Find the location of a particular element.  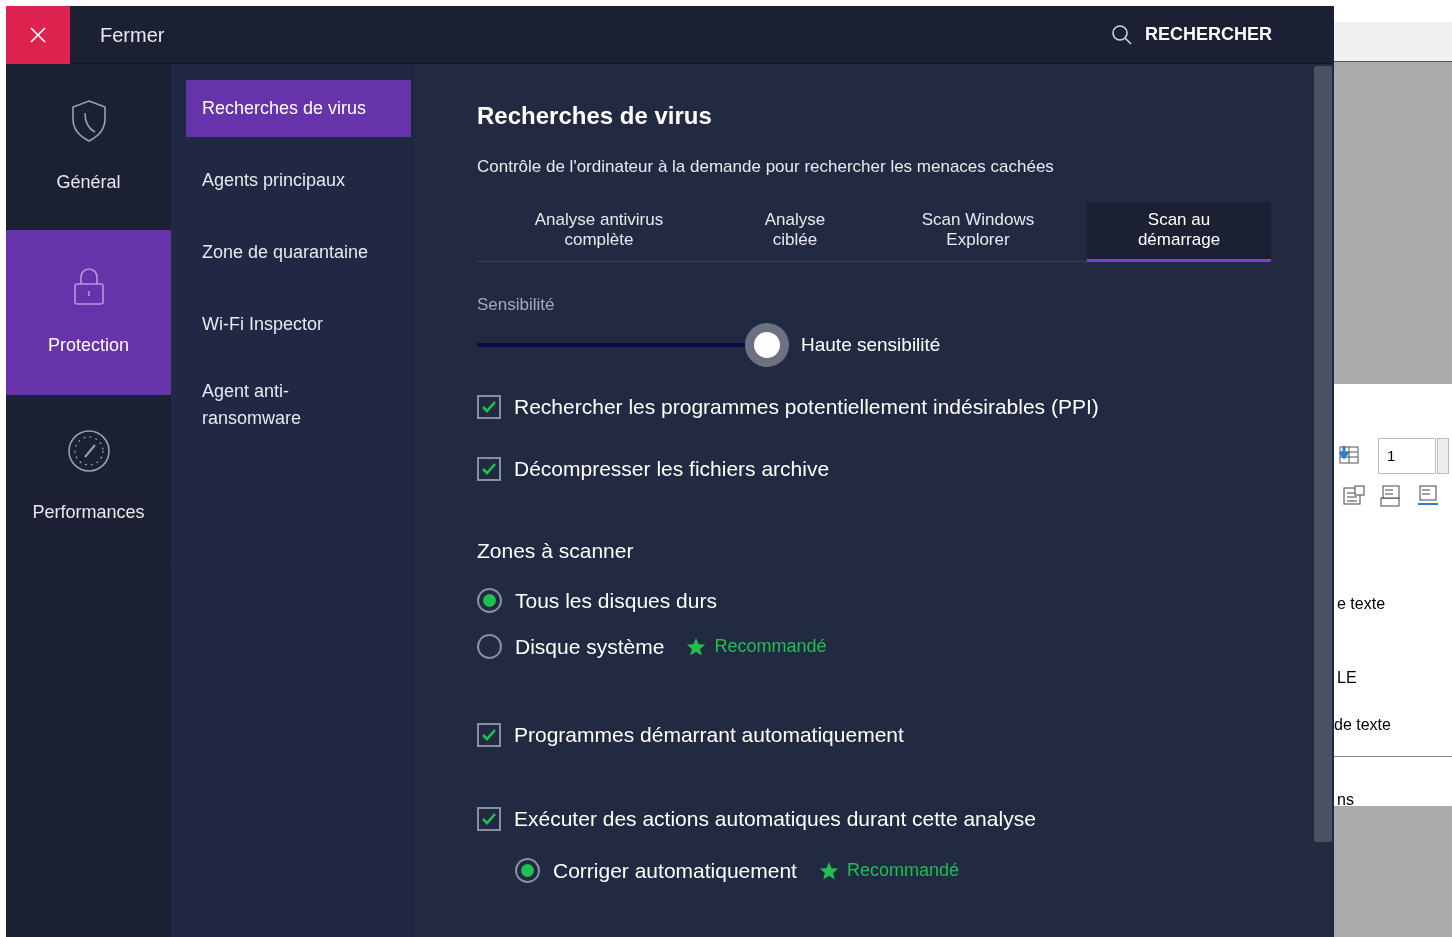

document-text: e texte is located at coordinates (1362, 604).